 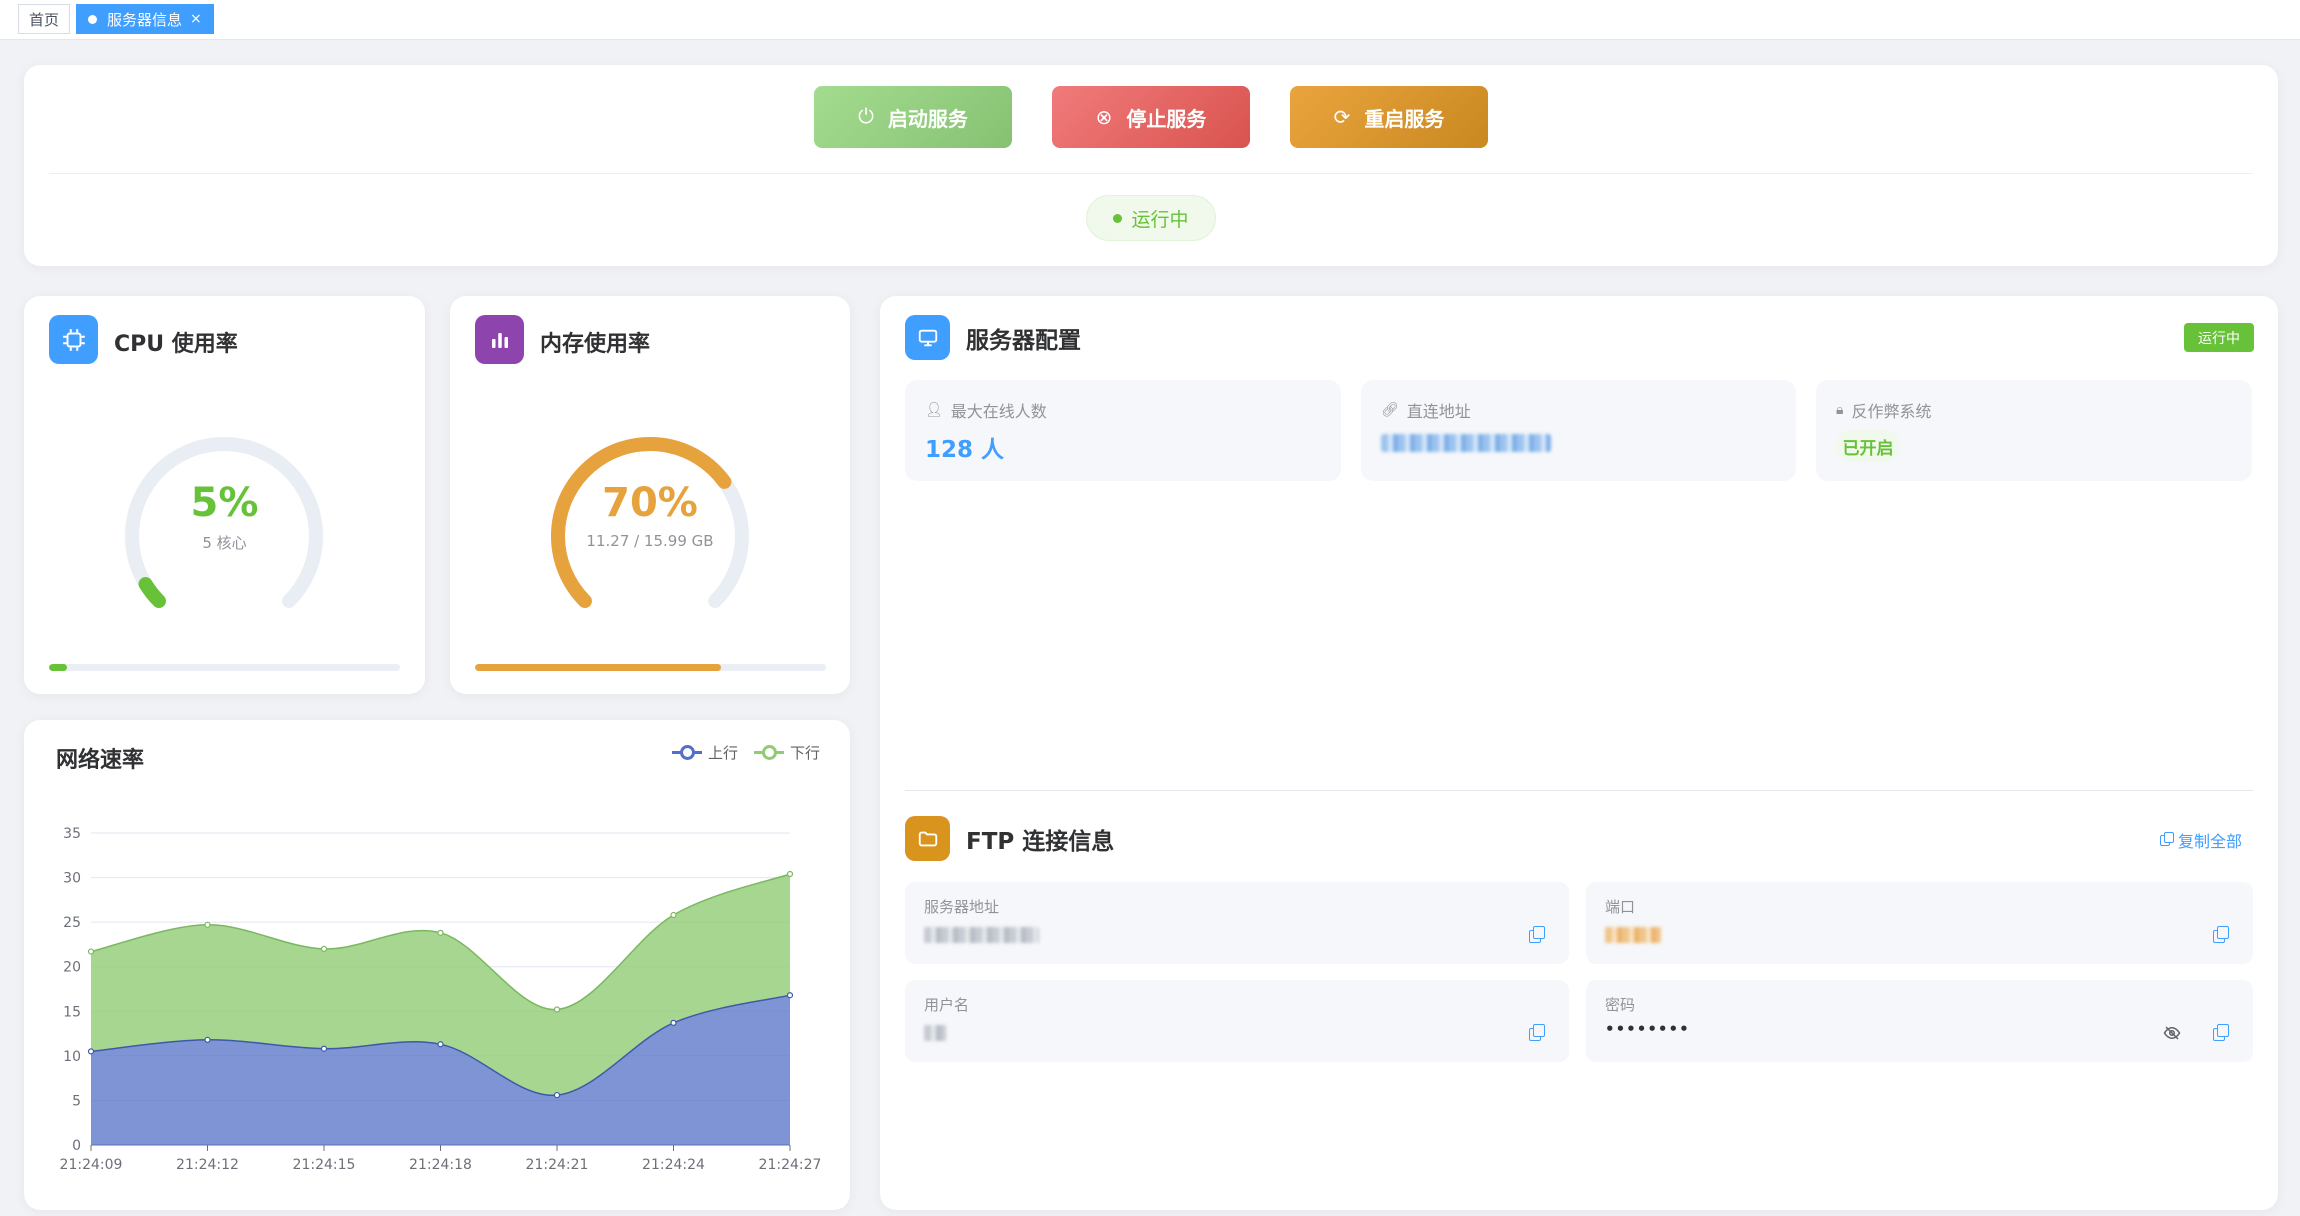 I want to click on direct-address-label: 直连地址, so click(x=1438, y=411).